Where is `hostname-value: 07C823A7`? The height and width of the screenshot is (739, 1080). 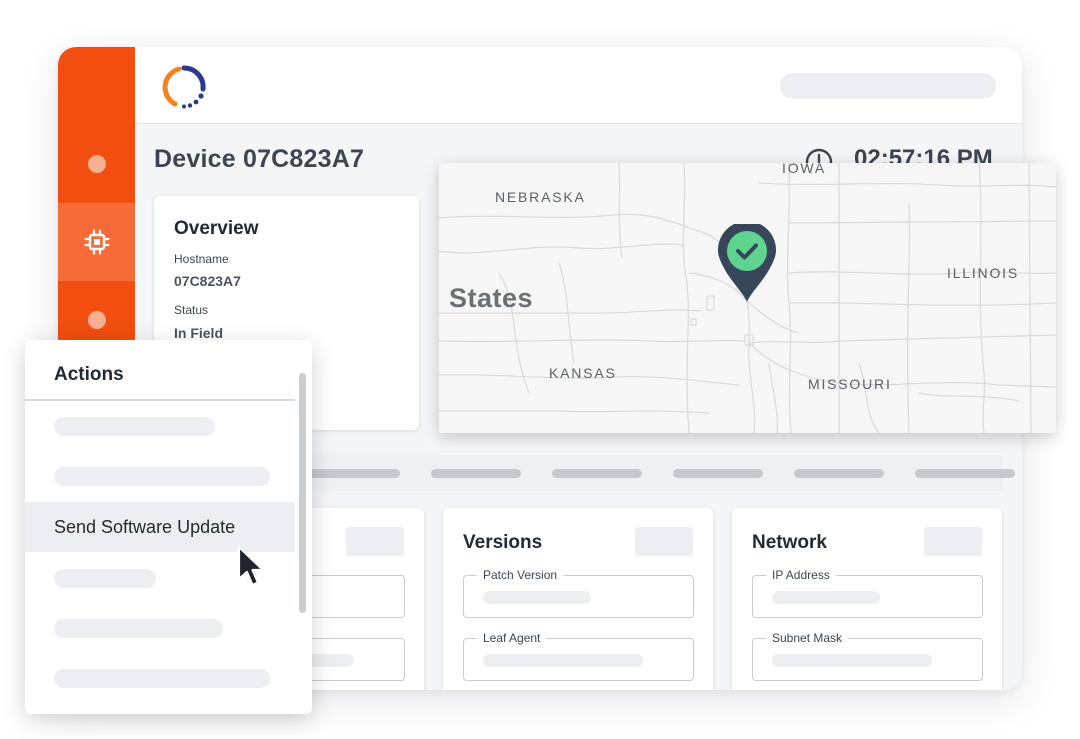 hostname-value: 07C823A7 is located at coordinates (207, 281).